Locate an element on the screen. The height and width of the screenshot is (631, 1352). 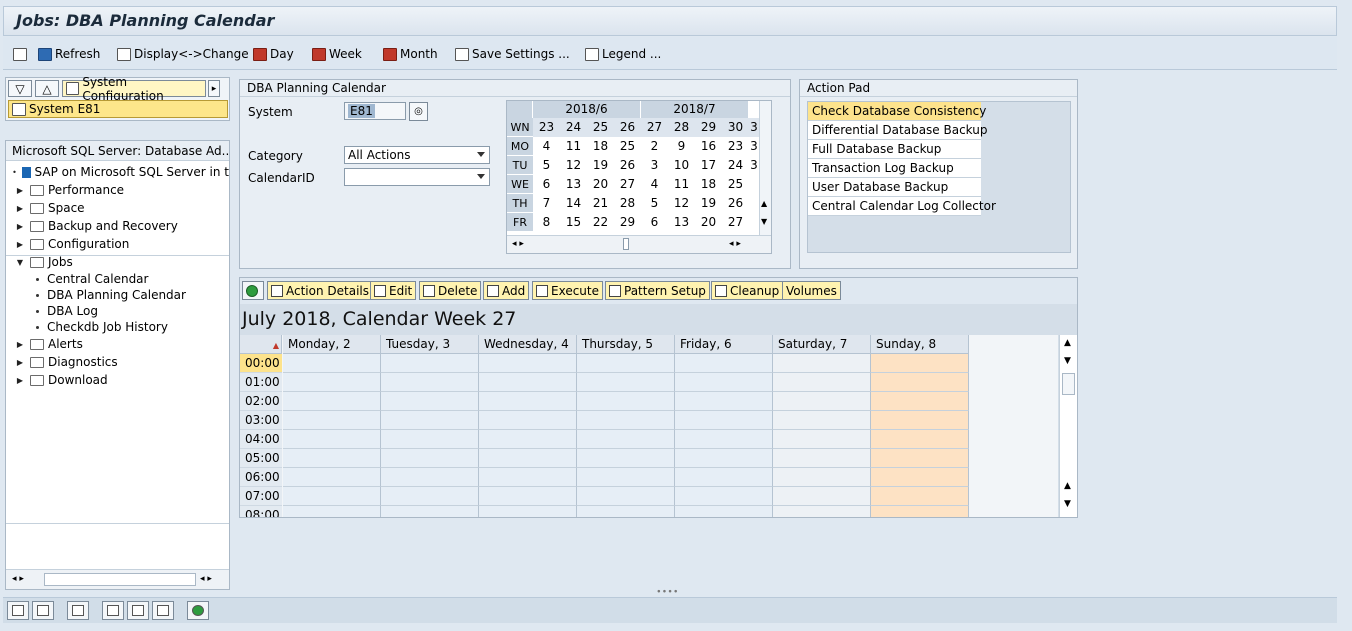
scroll-document-button is located at coordinates (113, 610).